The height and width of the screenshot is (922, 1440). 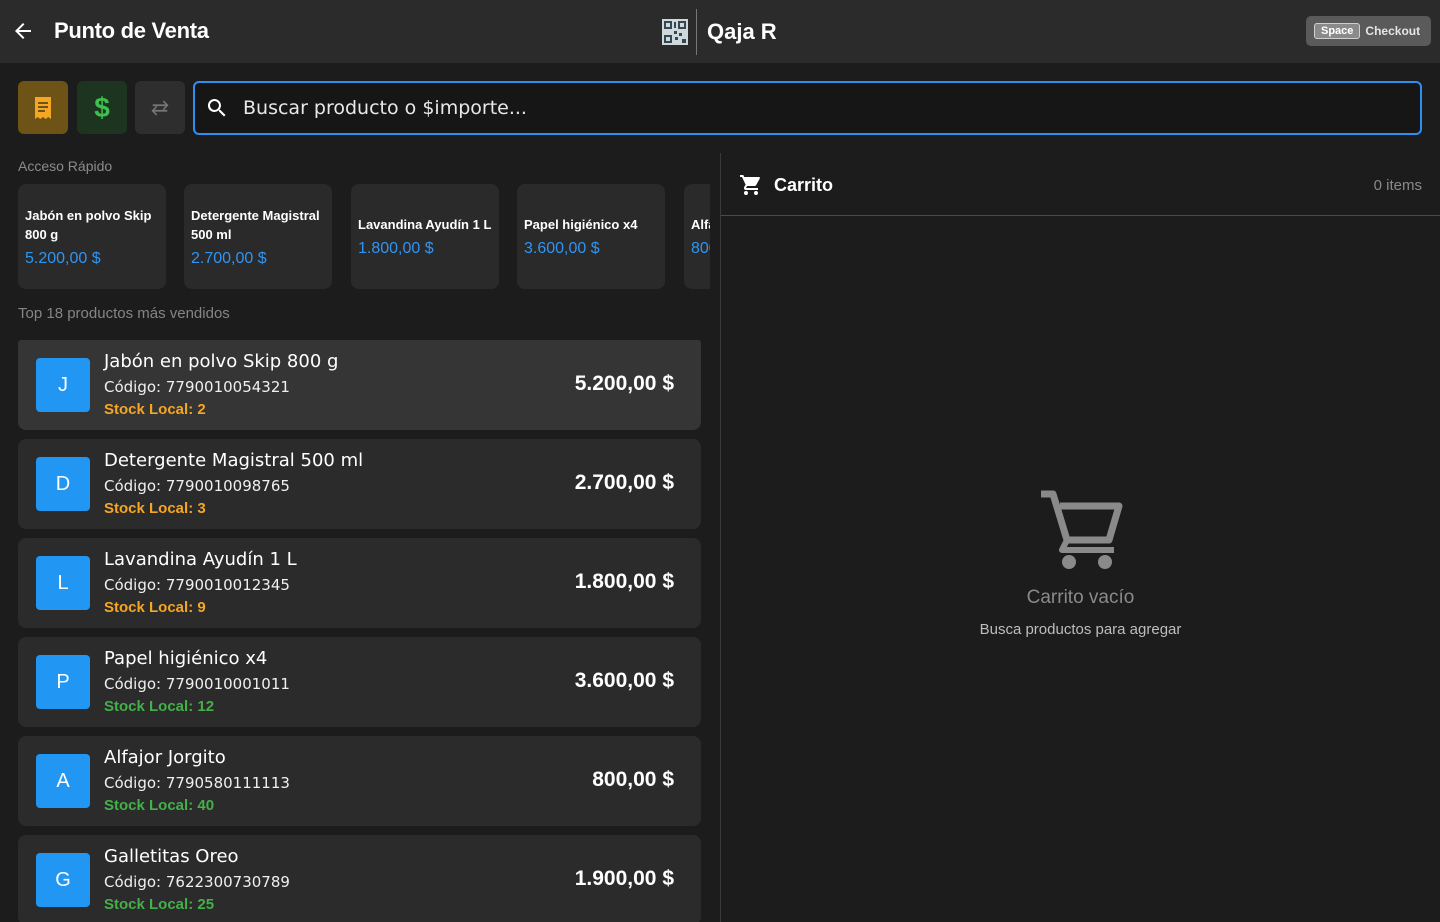 I want to click on product-code: Código: 7790010054321, so click(x=197, y=387).